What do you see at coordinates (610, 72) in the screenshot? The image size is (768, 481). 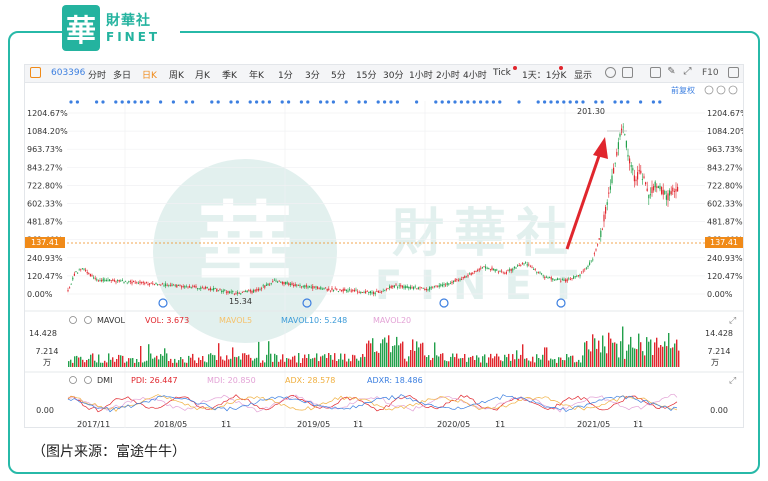 I see `settings-gear-icon` at bounding box center [610, 72].